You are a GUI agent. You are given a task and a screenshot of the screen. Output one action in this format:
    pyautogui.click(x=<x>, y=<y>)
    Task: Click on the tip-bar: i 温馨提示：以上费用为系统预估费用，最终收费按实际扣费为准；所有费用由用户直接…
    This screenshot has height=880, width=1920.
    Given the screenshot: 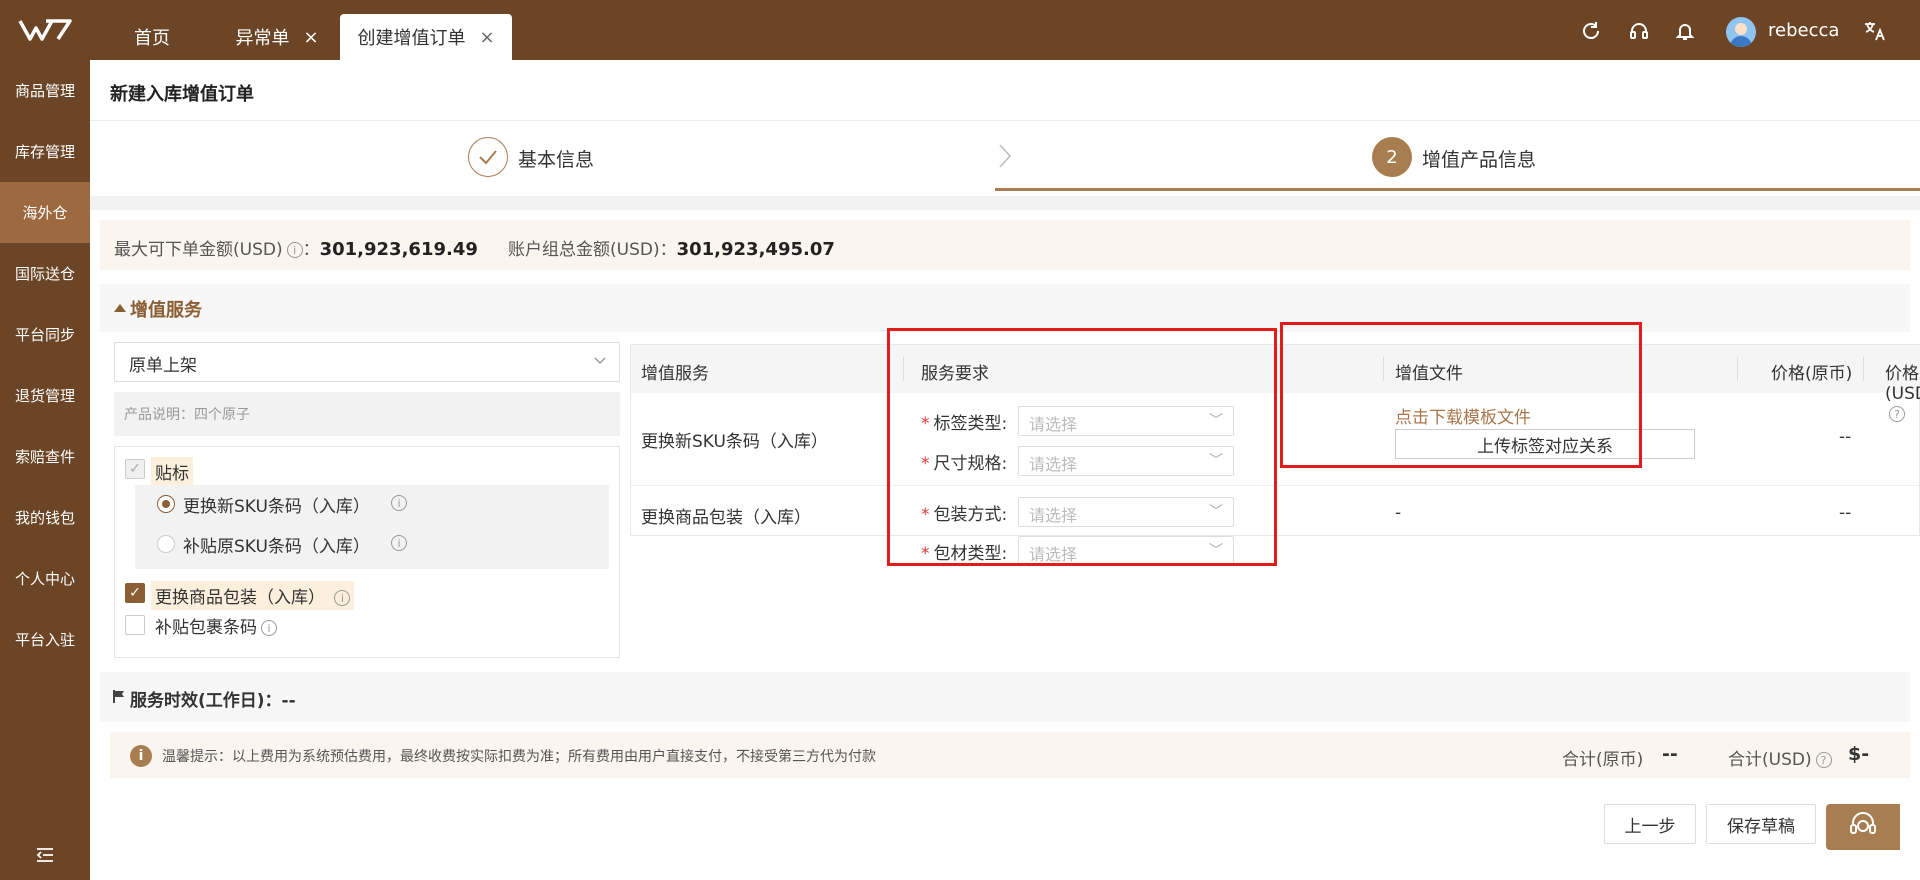 What is the action you would take?
    pyautogui.click(x=1010, y=755)
    